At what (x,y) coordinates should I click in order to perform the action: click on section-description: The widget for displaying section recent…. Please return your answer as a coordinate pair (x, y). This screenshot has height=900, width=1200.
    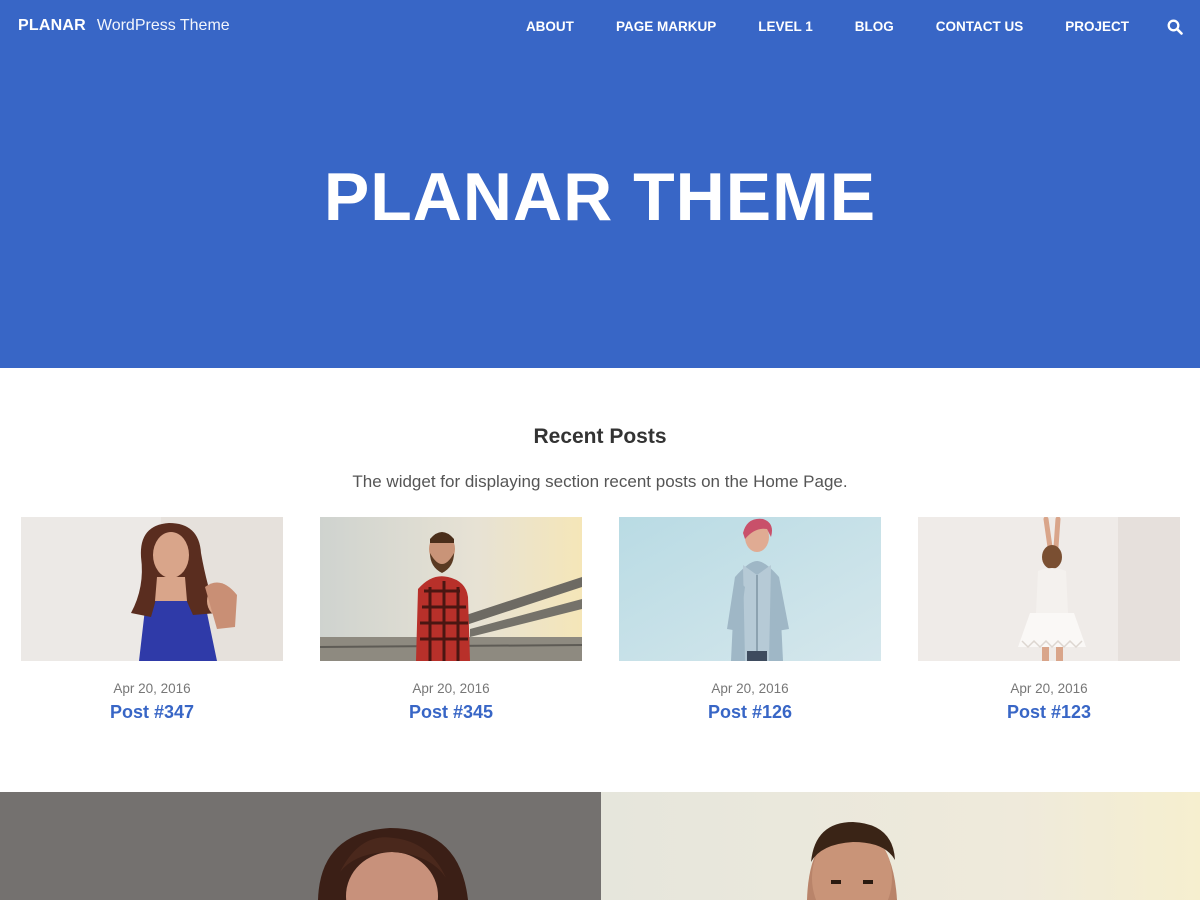
    Looking at the image, I should click on (600, 481).